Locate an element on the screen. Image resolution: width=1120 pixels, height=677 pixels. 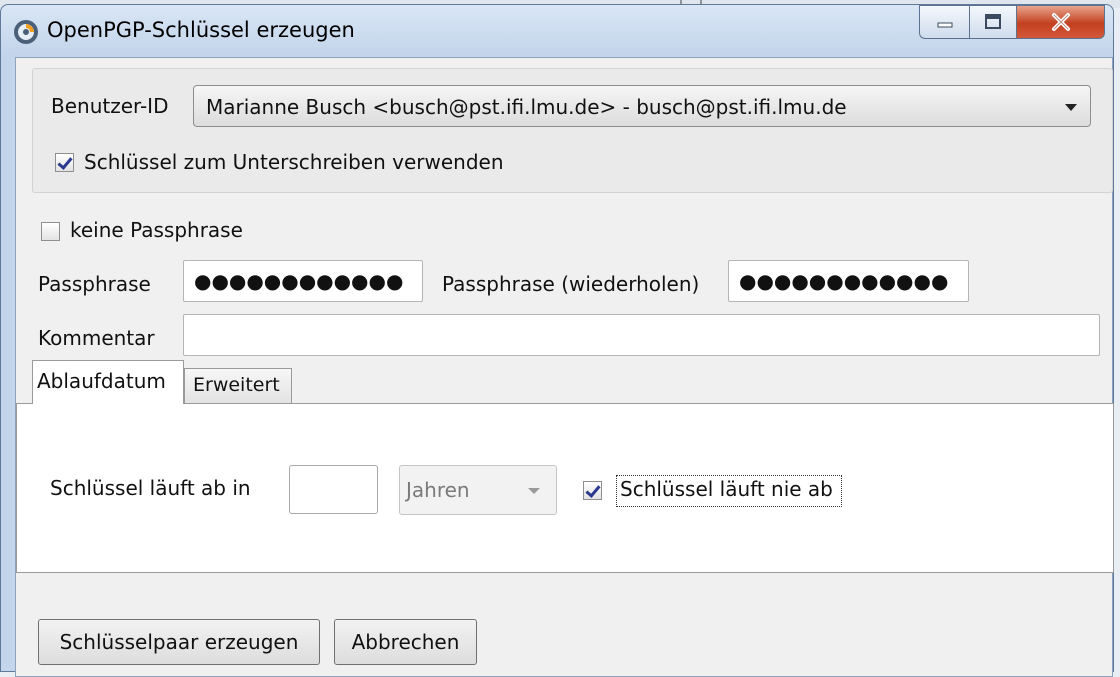
maximize-icon is located at coordinates (993, 21).